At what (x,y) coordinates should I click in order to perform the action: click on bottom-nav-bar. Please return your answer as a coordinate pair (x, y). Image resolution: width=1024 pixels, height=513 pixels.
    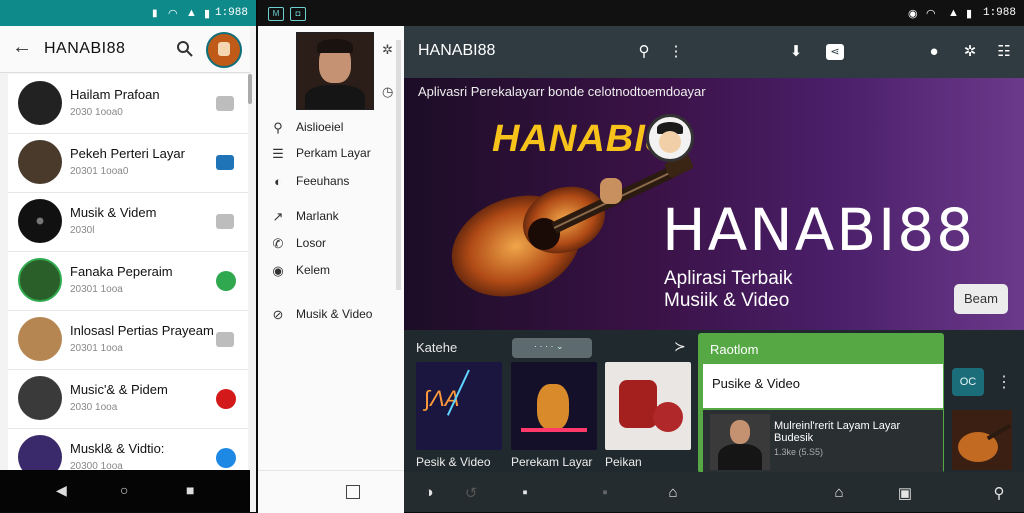
    Looking at the image, I should click on (714, 492).